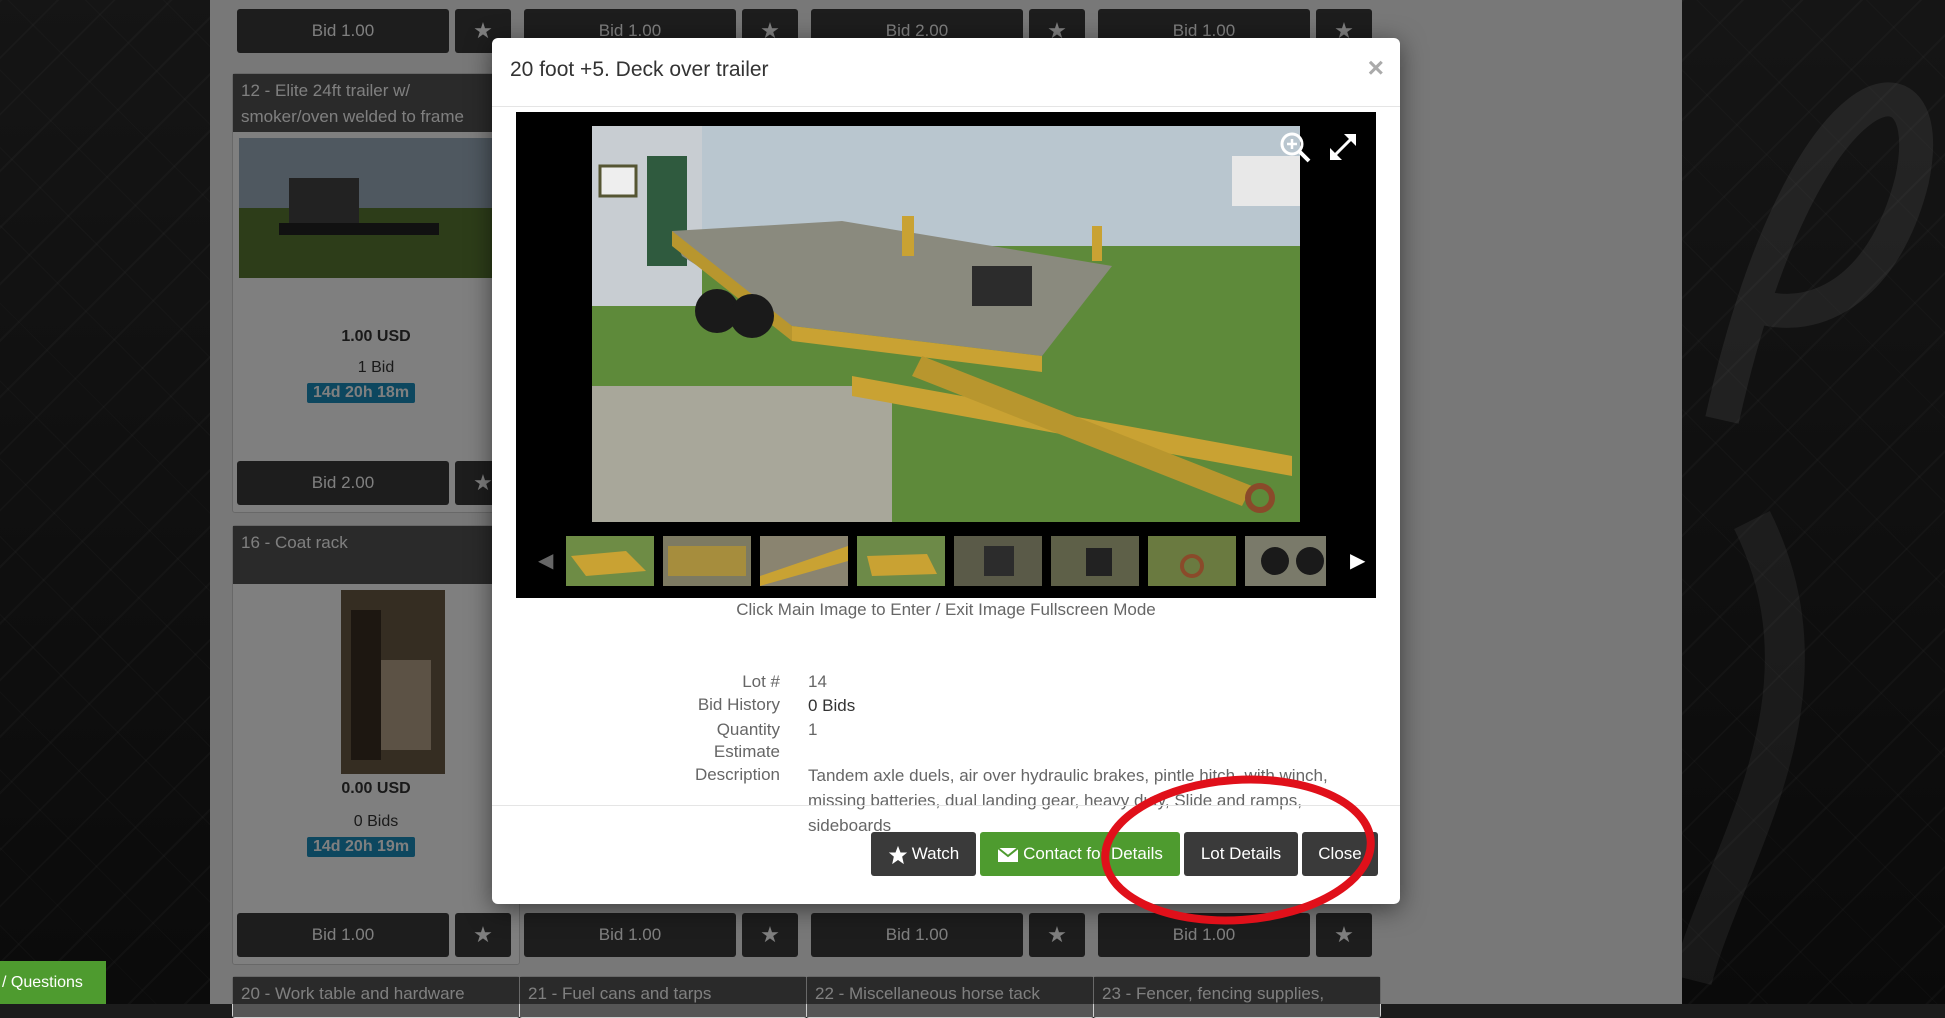 The image size is (1945, 1018). Describe the element at coordinates (1295, 147) in the screenshot. I see `zoom-in-icon` at that location.